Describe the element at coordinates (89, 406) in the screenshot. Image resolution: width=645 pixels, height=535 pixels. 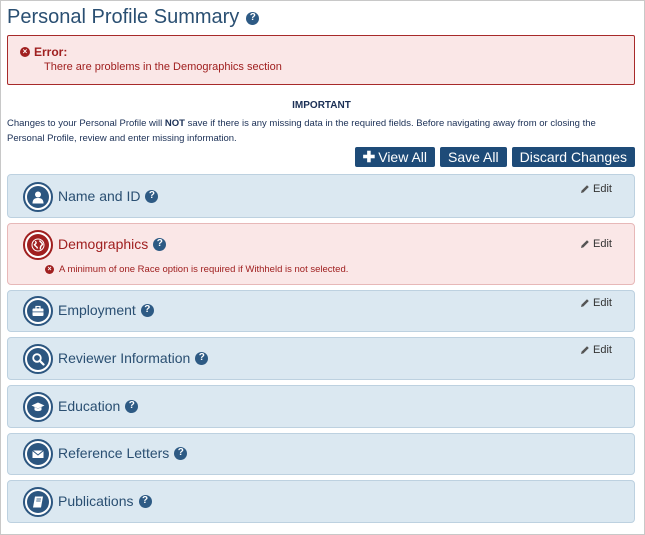
I see `section-label-education: Education` at that location.